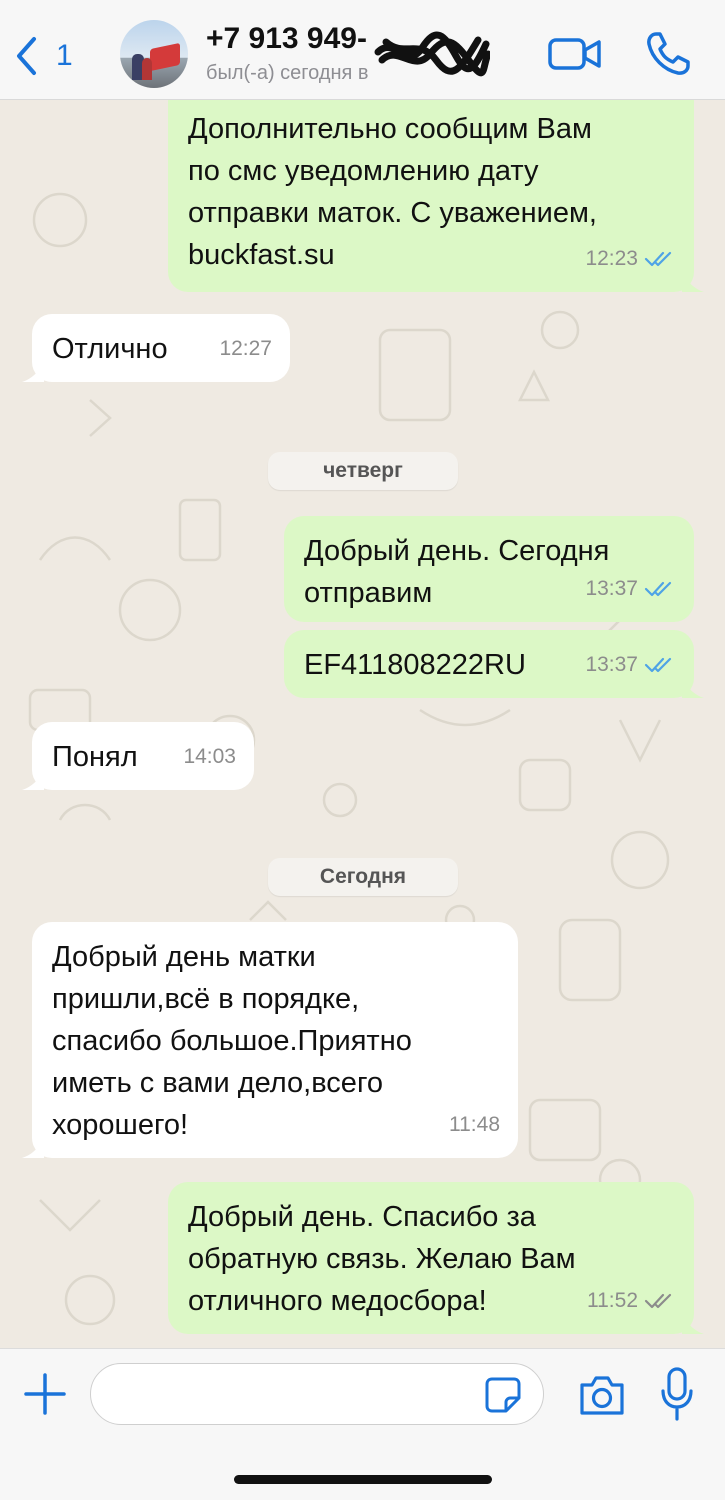 This screenshot has width=725, height=1500. Describe the element at coordinates (611, 258) in the screenshot. I see `message-time: 12:23` at that location.